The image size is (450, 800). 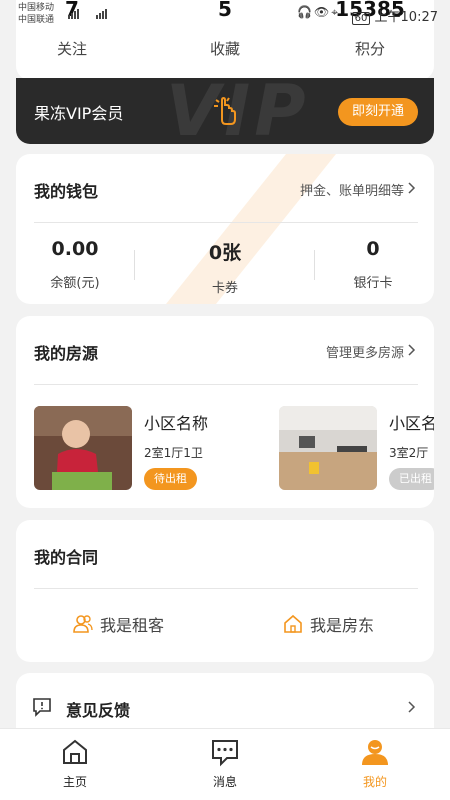 I want to click on wallet-bank-cards: 0 银行卡, so click(x=373, y=264).